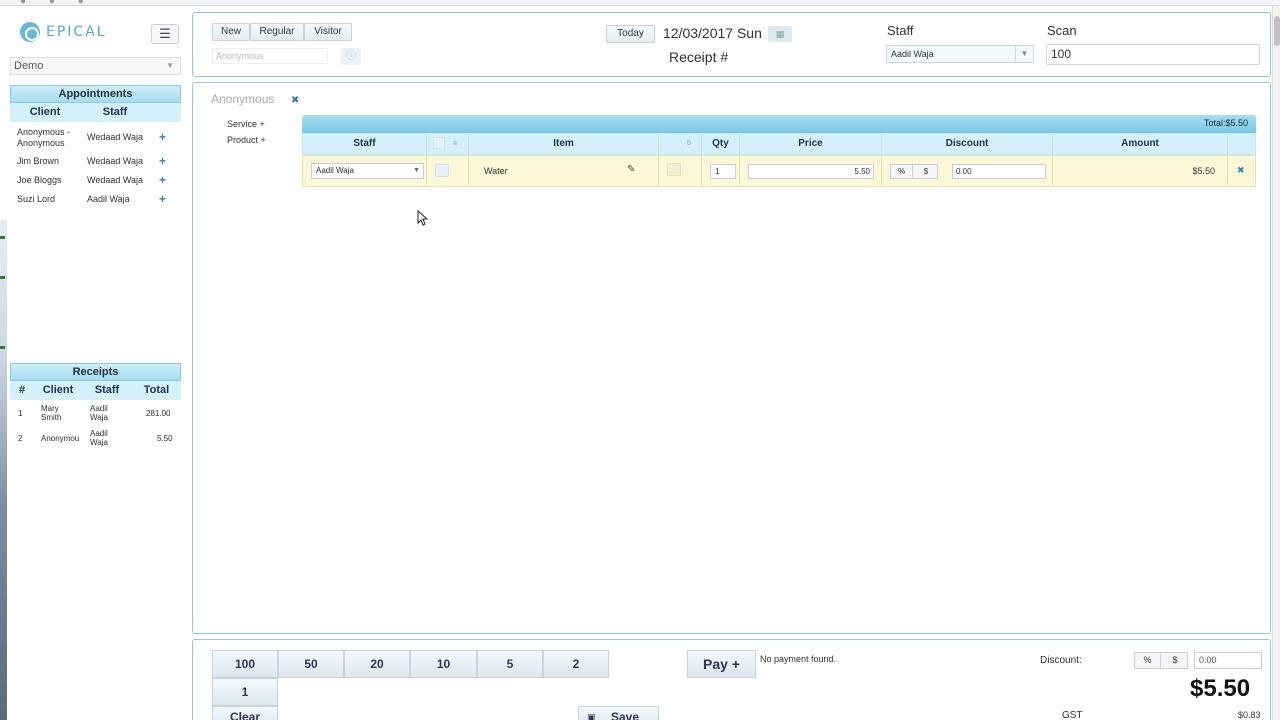 The width and height of the screenshot is (1280, 720). What do you see at coordinates (36, 199) in the screenshot?
I see `appt-client: Suzi Lord` at bounding box center [36, 199].